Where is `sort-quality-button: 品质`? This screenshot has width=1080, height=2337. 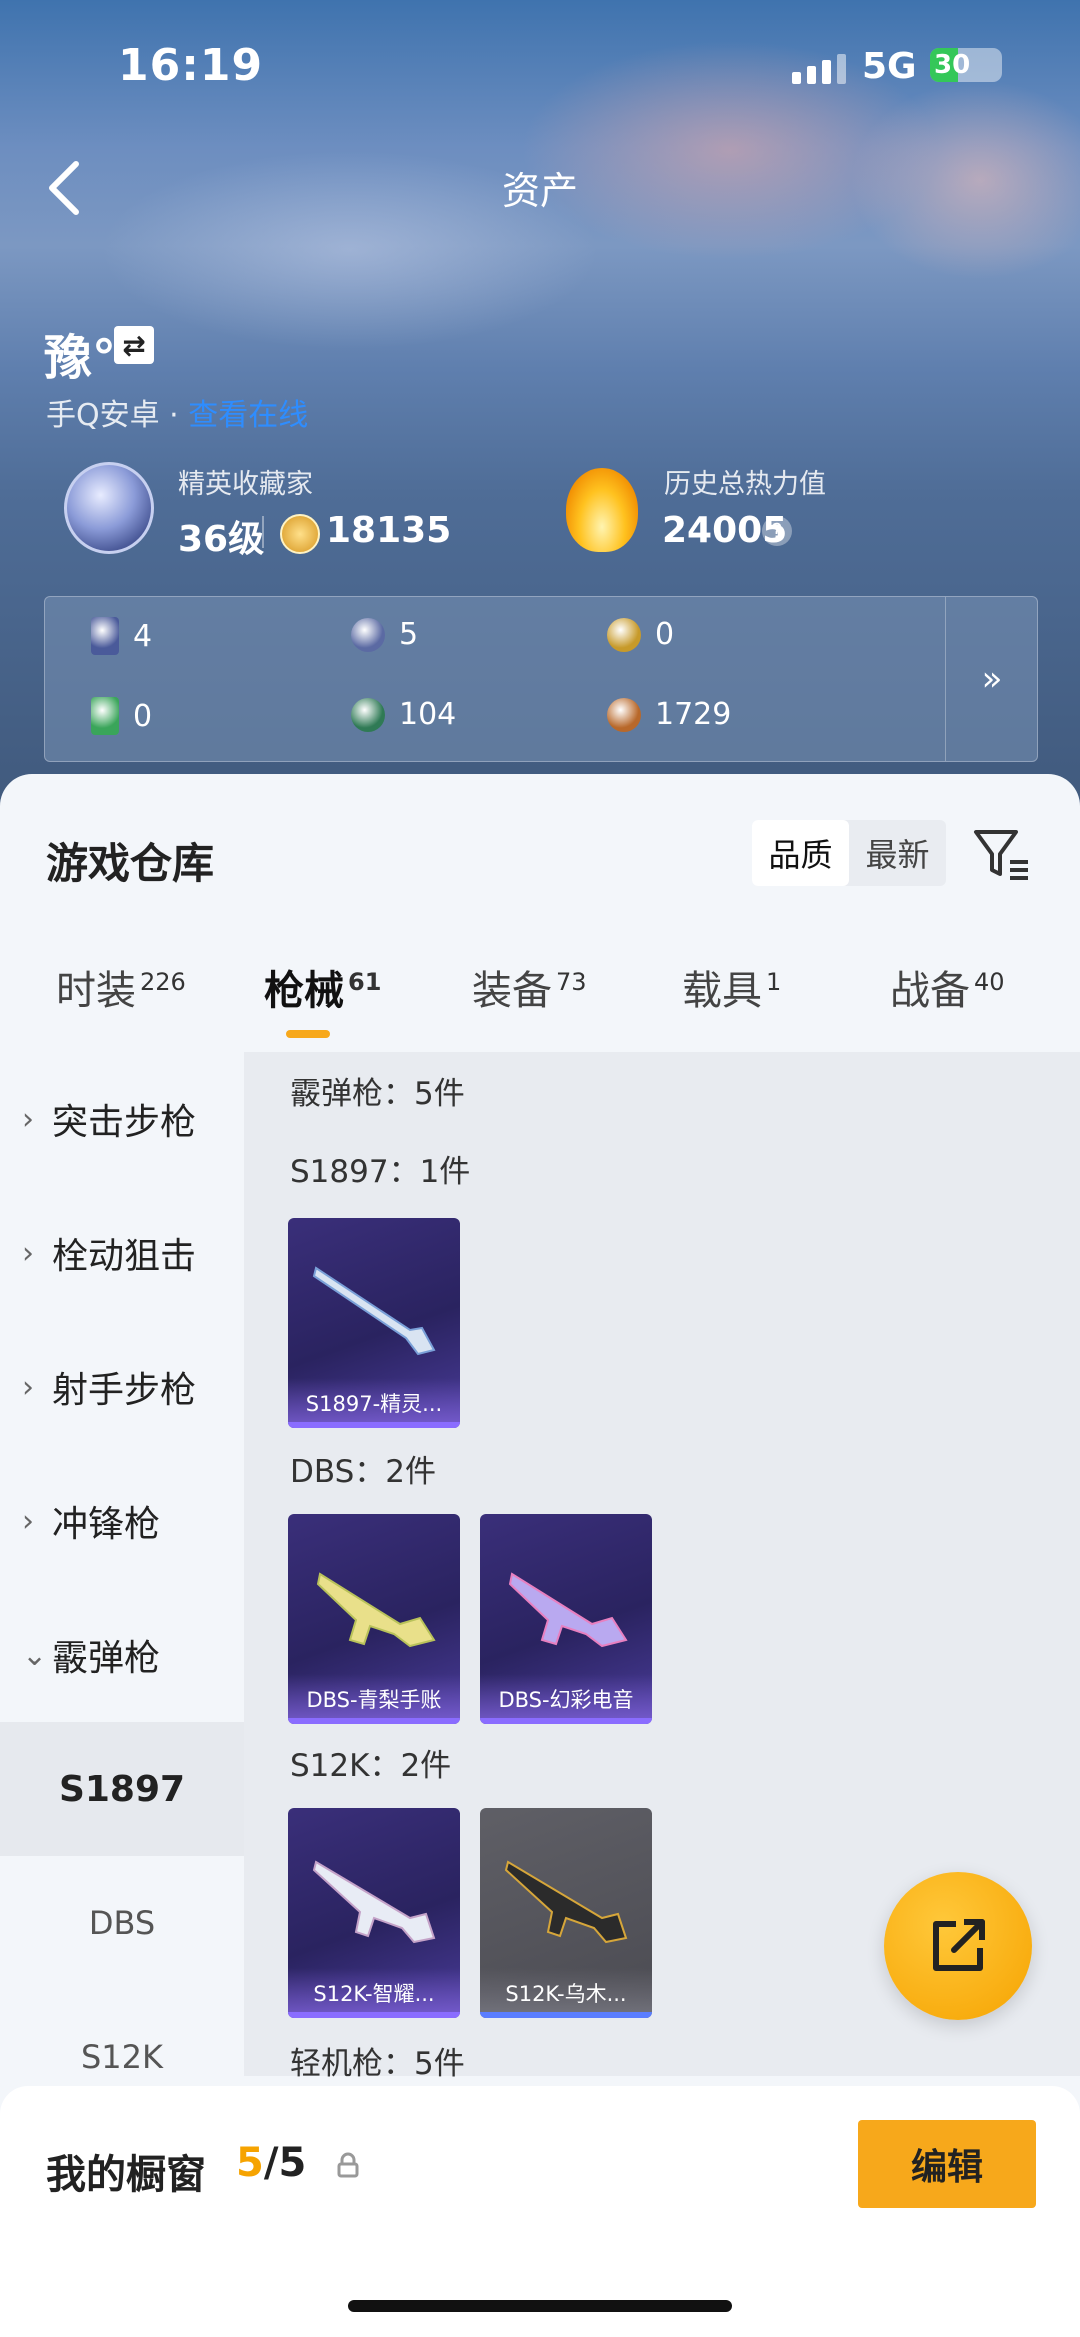
sort-quality-button: 品质 is located at coordinates (800, 853).